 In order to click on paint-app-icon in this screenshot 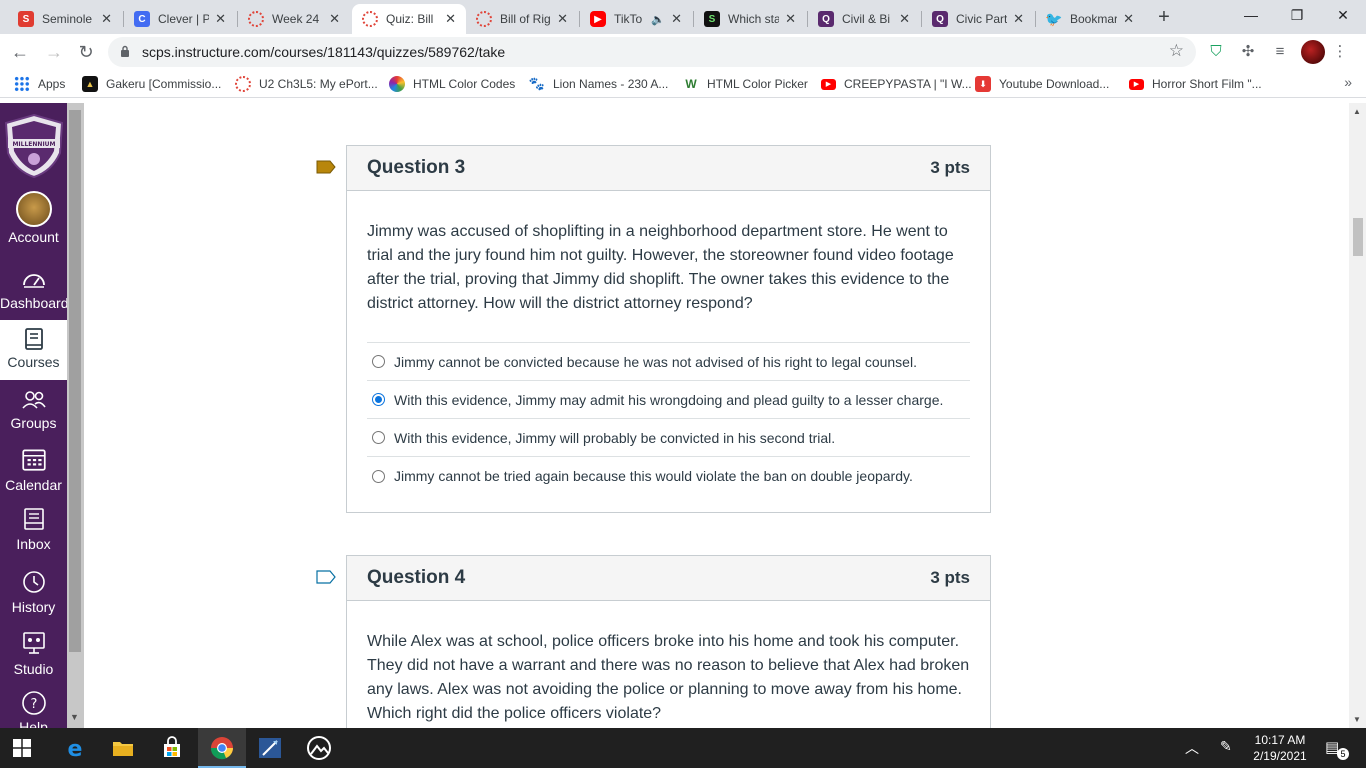, I will do `click(270, 748)`.